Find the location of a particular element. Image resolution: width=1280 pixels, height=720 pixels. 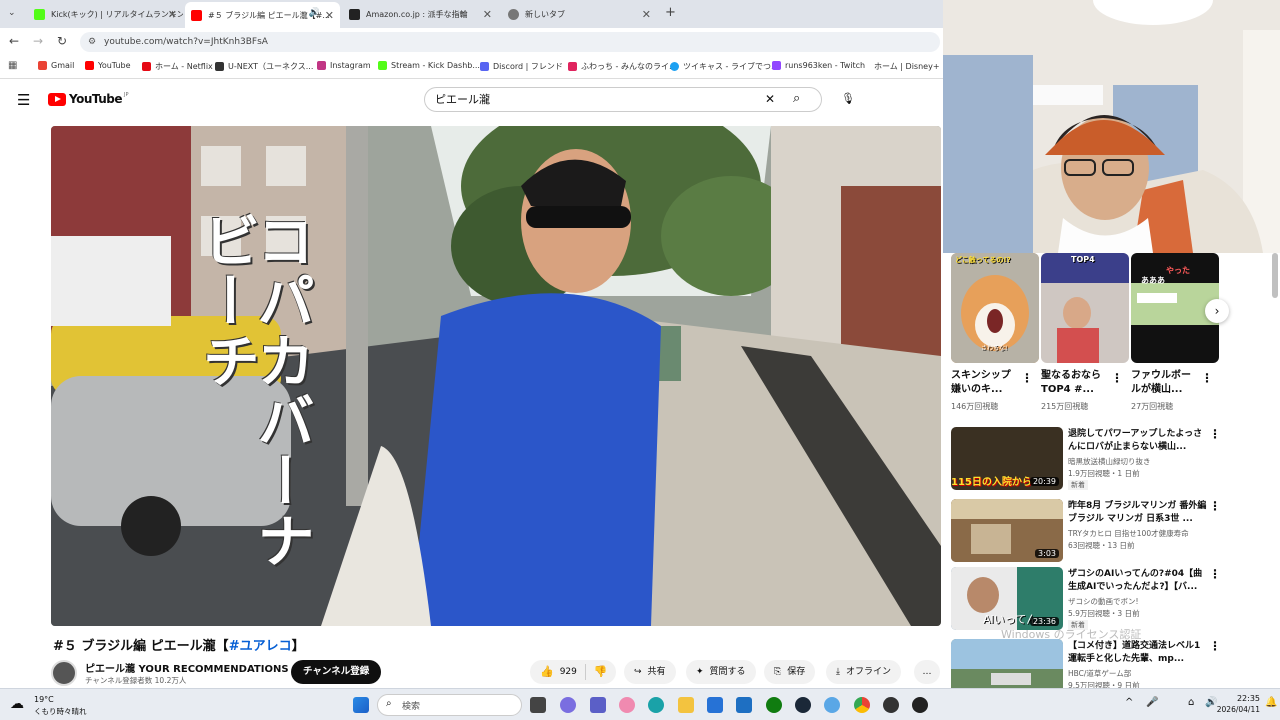

video-title-suffix: 】 is located at coordinates (298, 646).